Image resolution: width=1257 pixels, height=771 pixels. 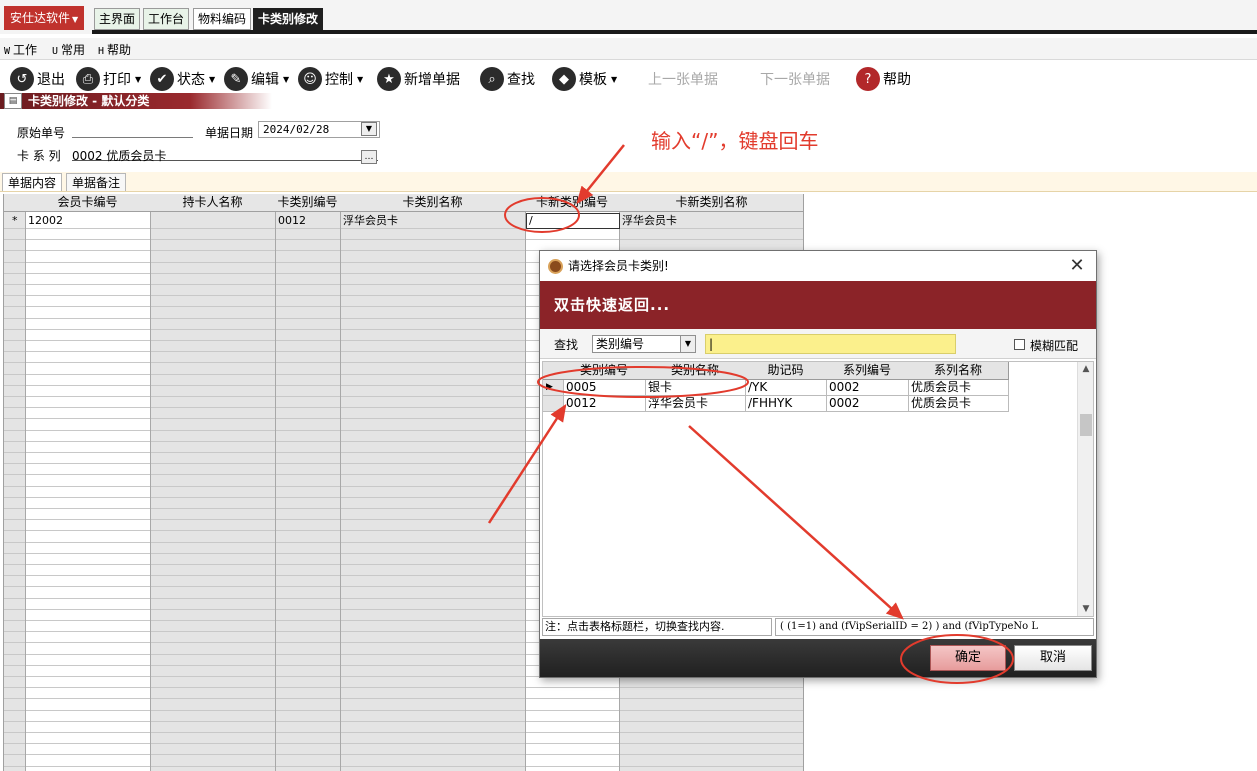 I want to click on top-tab-bar: 安仕达软件 ▼ 主界面 工作台 物料编码 卡类别修改, so click(x=628, y=17).